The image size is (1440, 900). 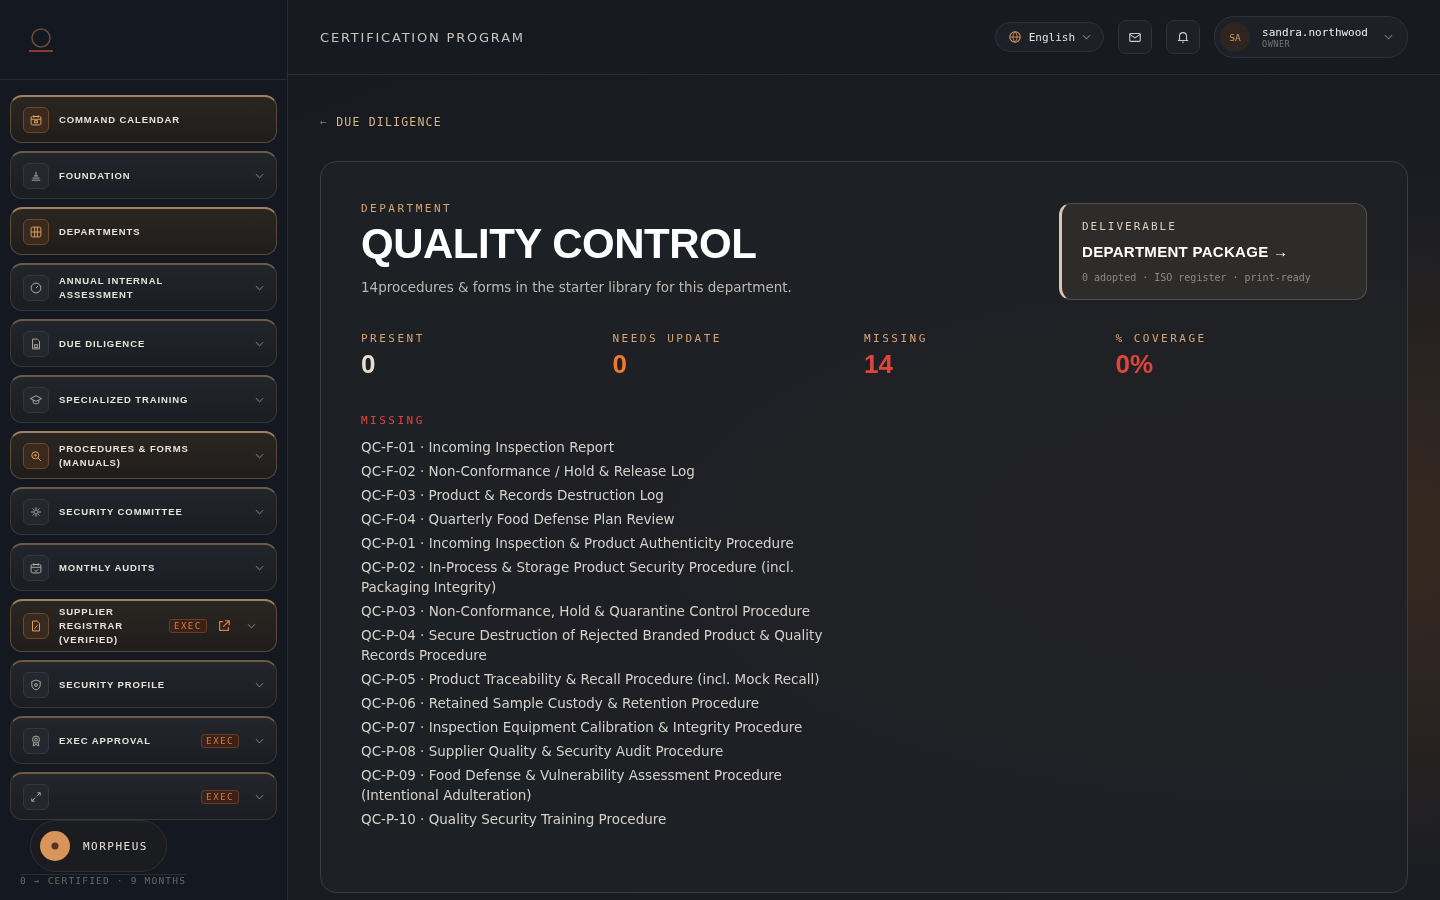 What do you see at coordinates (559, 244) in the screenshot?
I see `department-title: QUALITY CONTROL` at bounding box center [559, 244].